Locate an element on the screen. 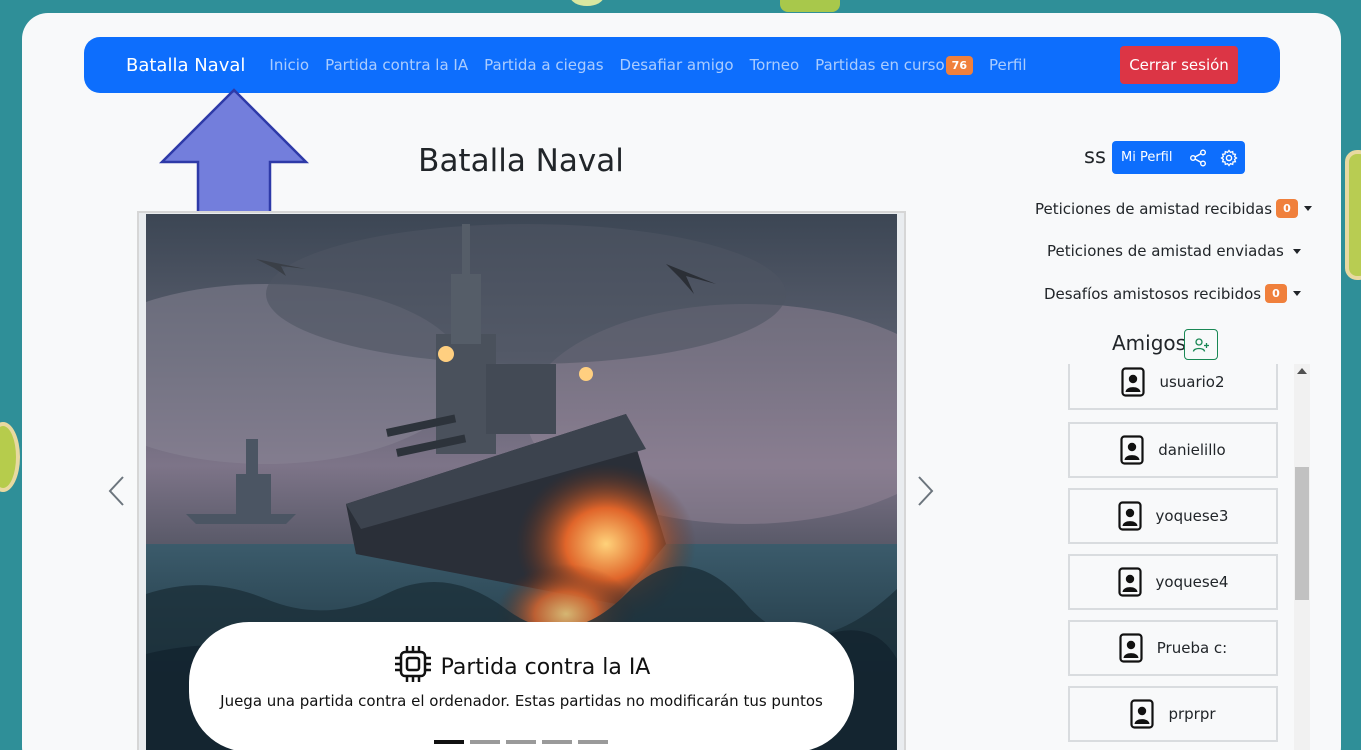 The image size is (1361, 750). friends-title: Amigos is located at coordinates (1149, 343).